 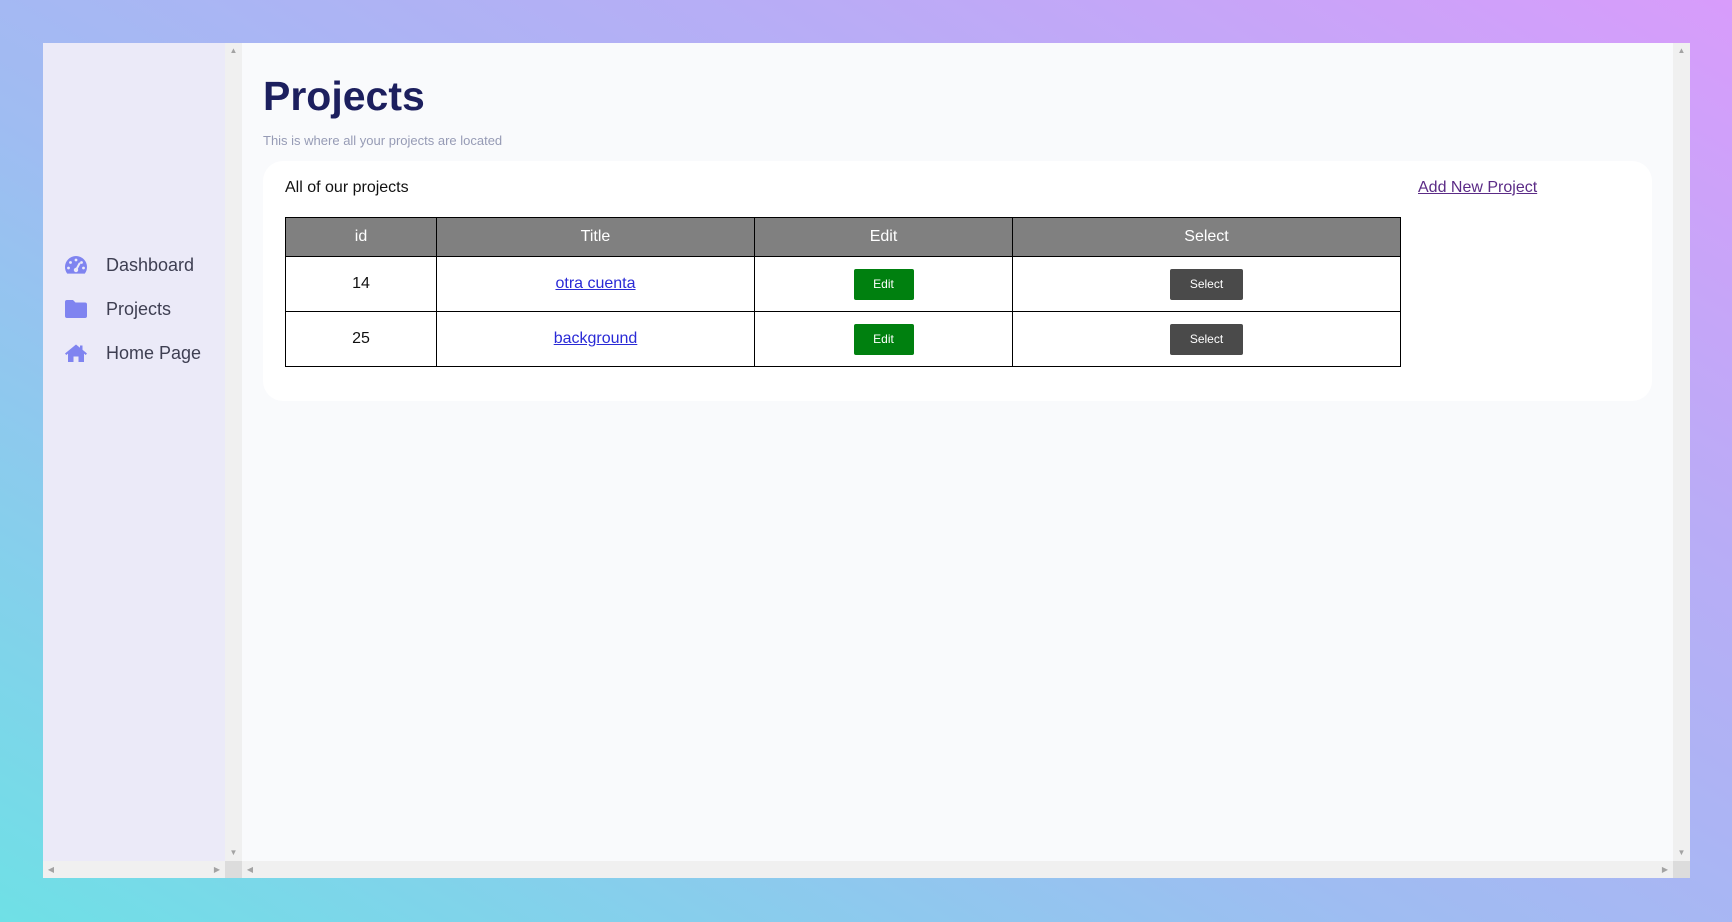 What do you see at coordinates (361, 284) in the screenshot?
I see `project-id-cell: 14` at bounding box center [361, 284].